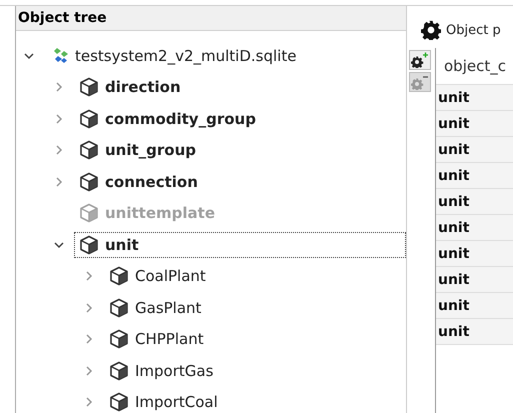  I want to click on tree-item: connection, so click(151, 181).